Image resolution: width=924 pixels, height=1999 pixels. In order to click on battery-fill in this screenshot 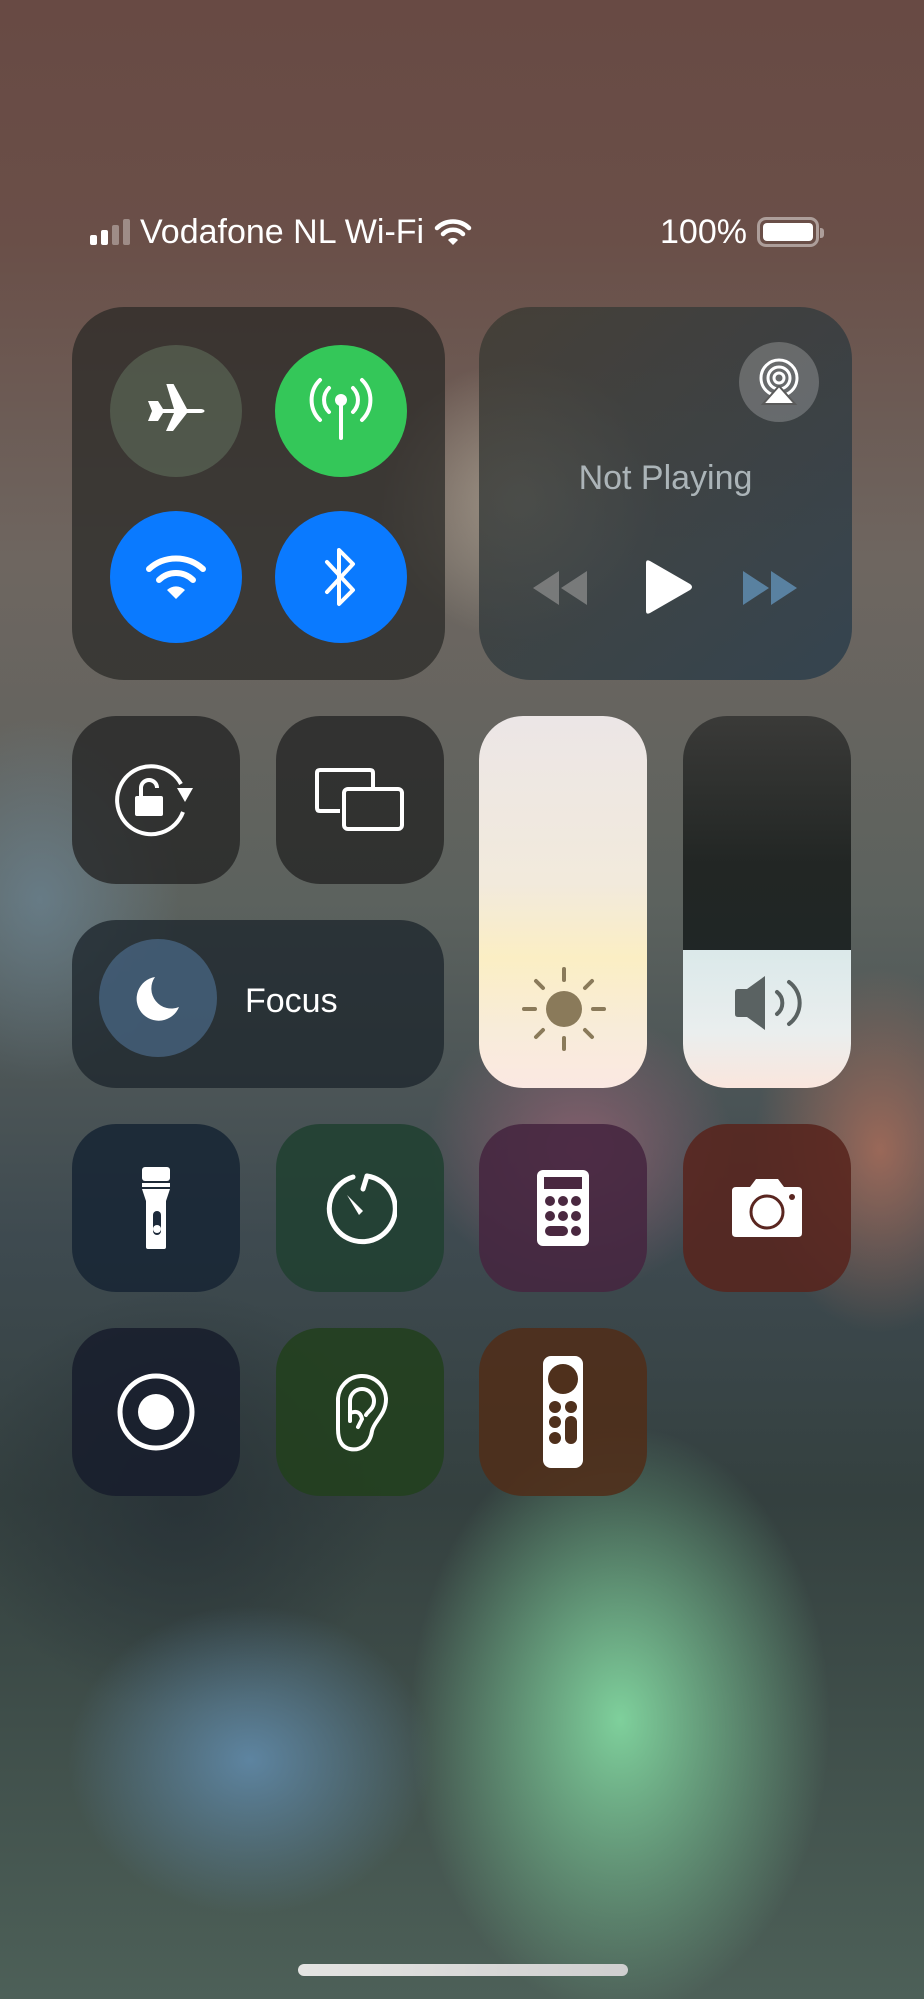, I will do `click(787, 232)`.